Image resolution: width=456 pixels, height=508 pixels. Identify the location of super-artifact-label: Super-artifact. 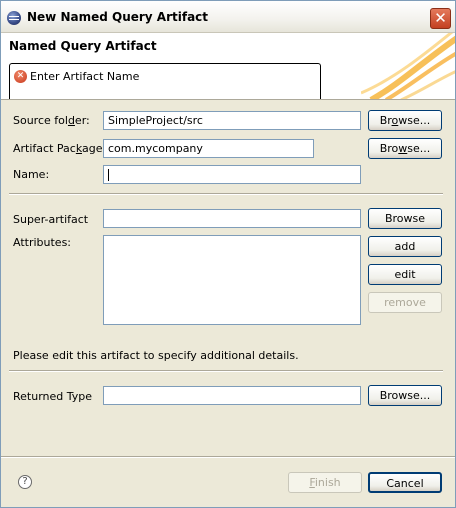
(51, 219).